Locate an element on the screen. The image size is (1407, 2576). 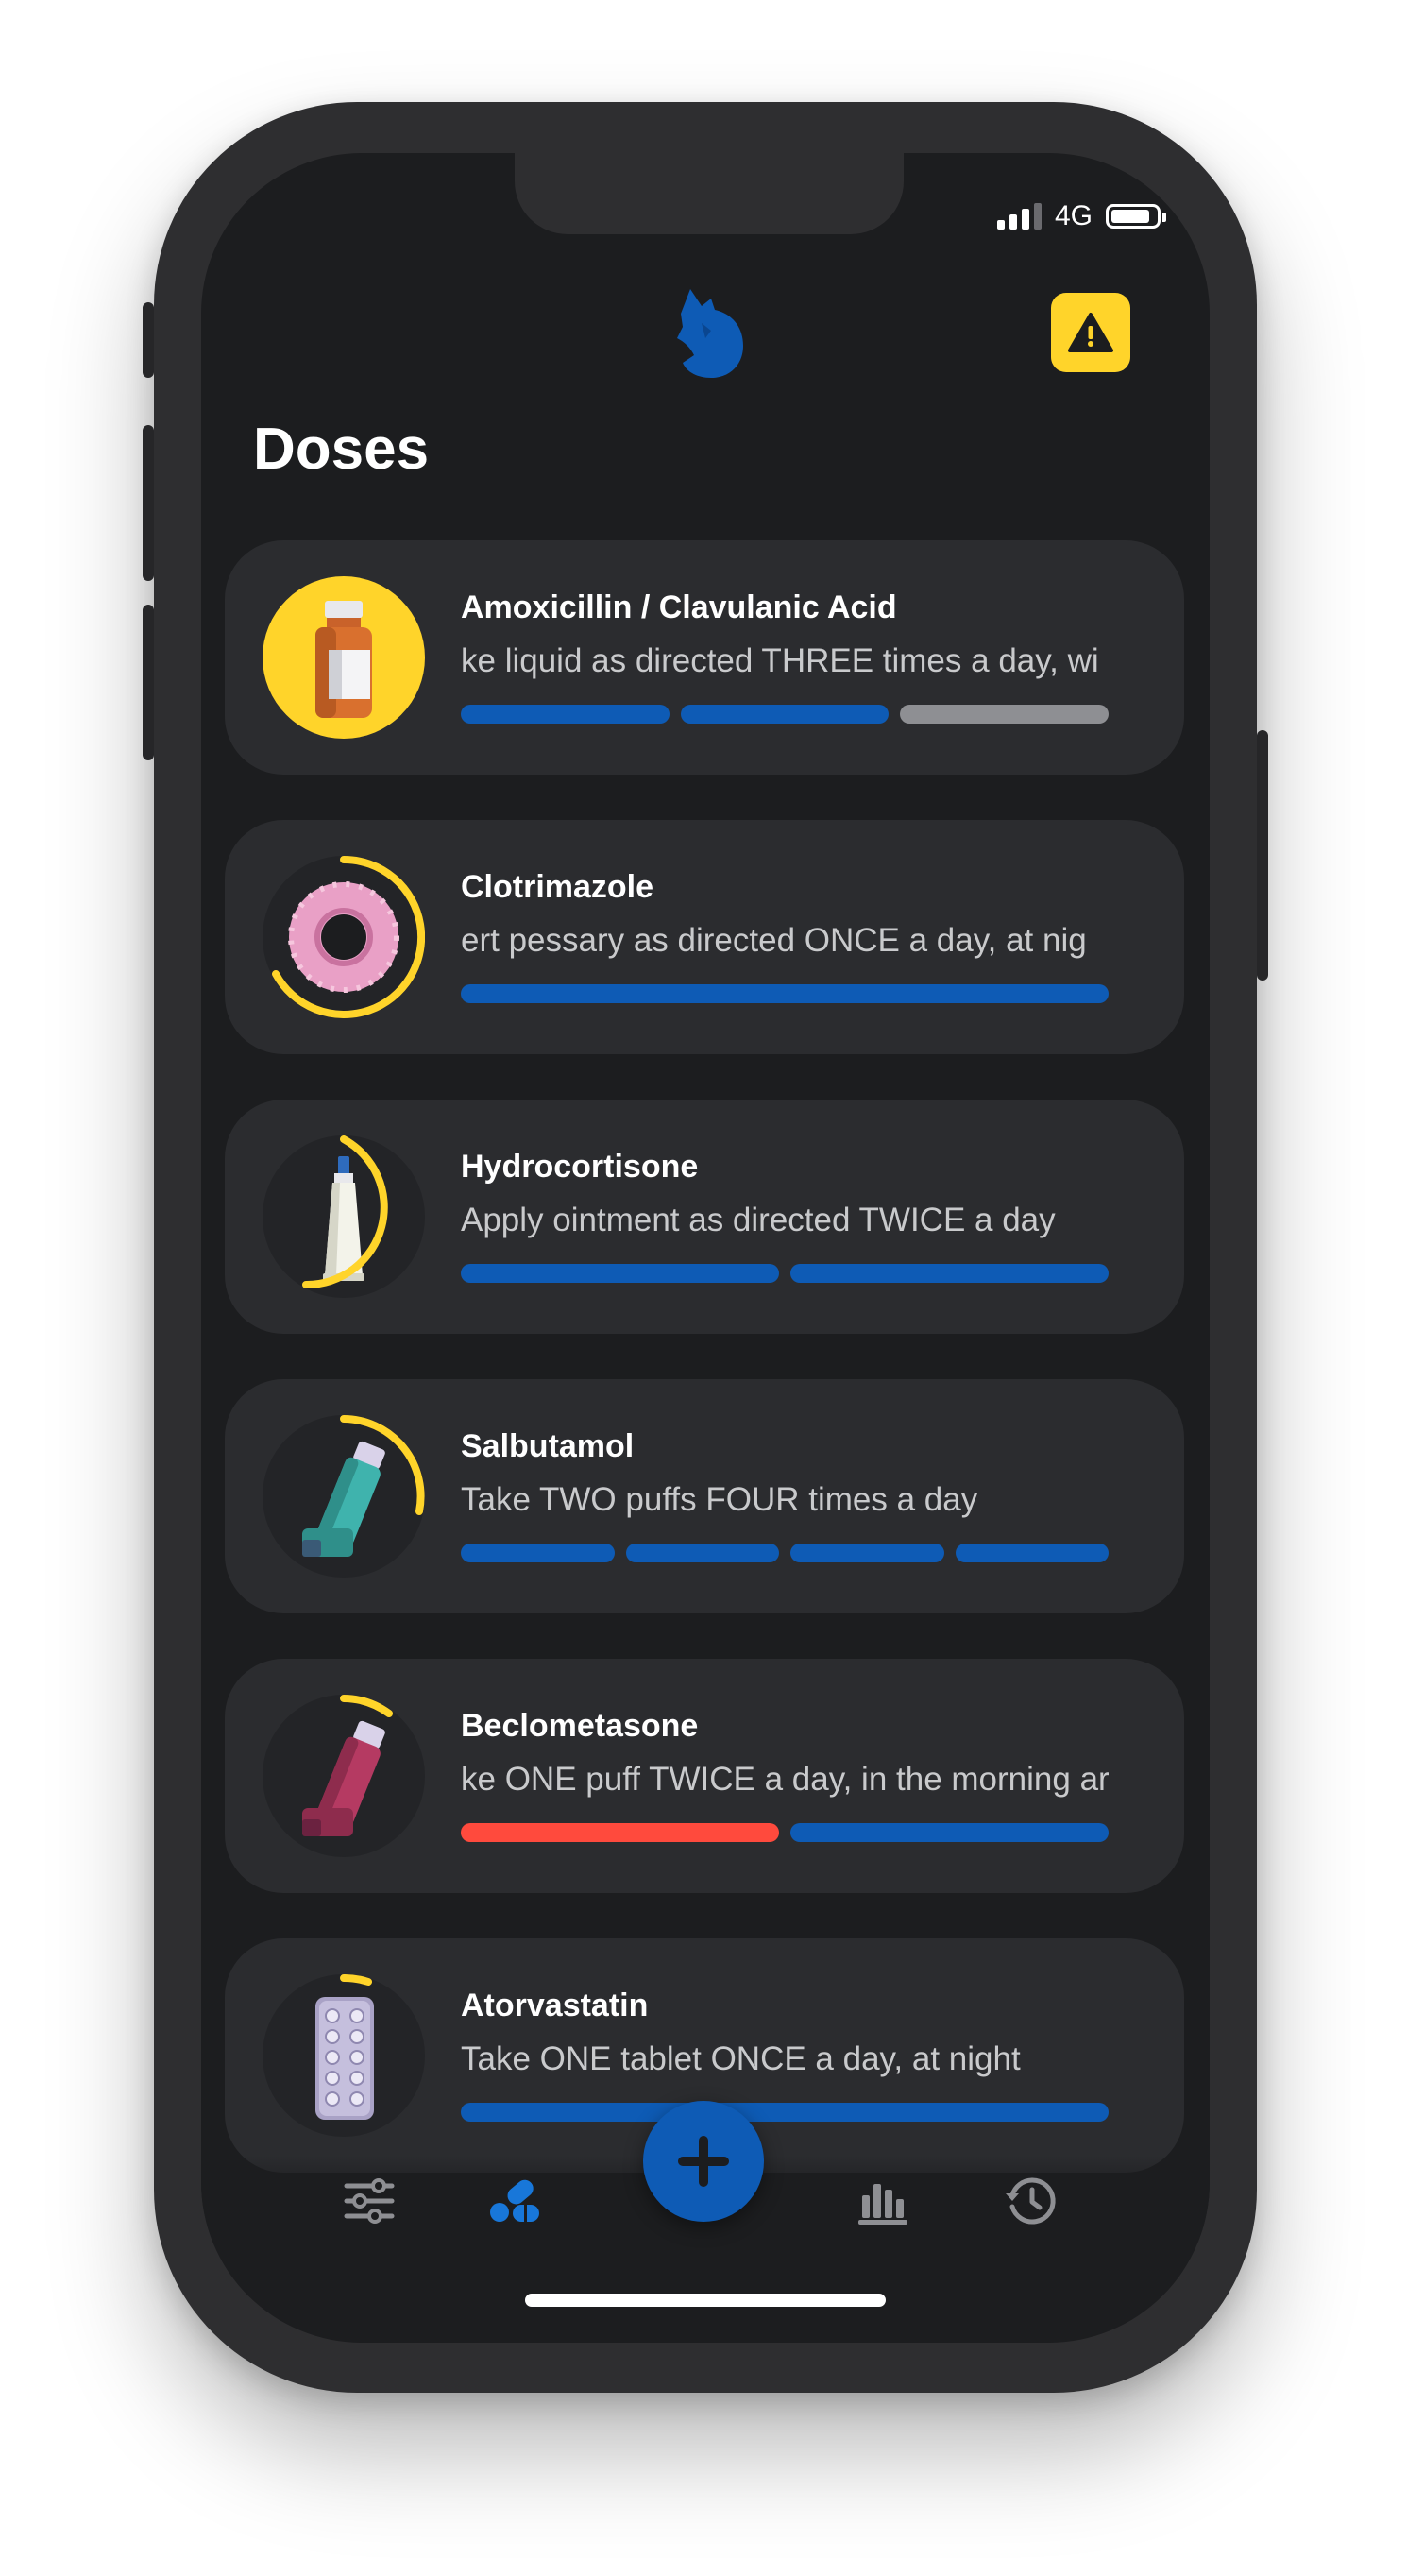
history-icon is located at coordinates (1032, 2201).